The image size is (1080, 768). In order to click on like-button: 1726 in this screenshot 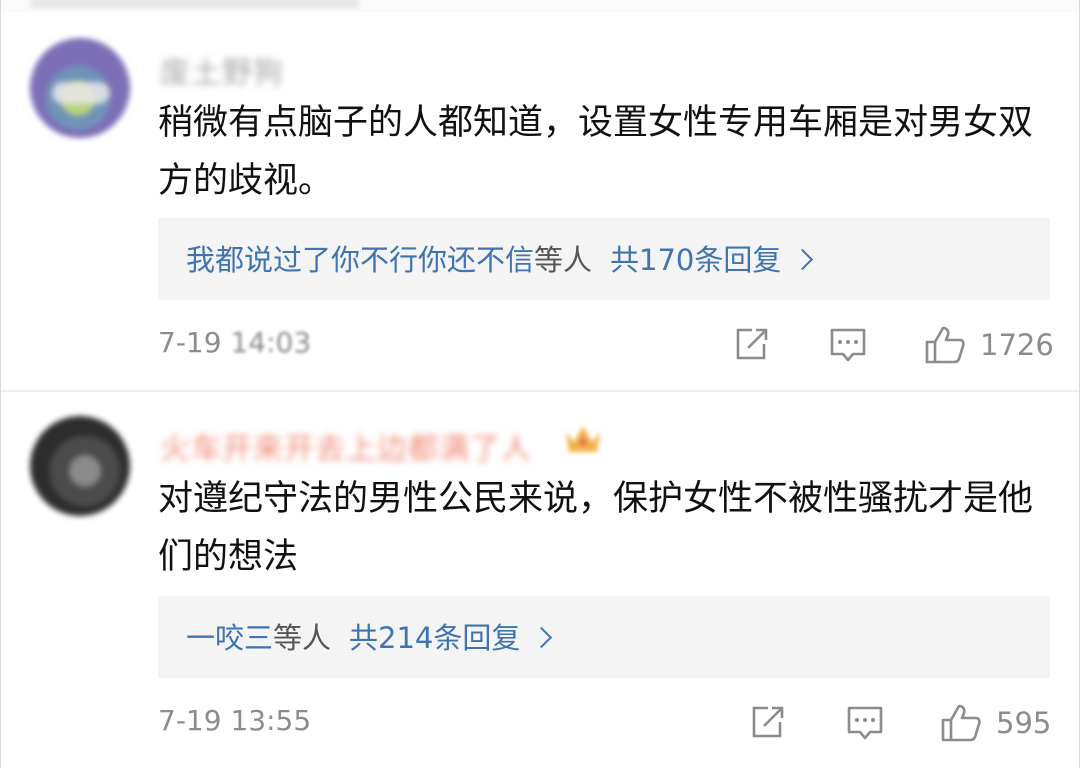, I will do `click(989, 345)`.